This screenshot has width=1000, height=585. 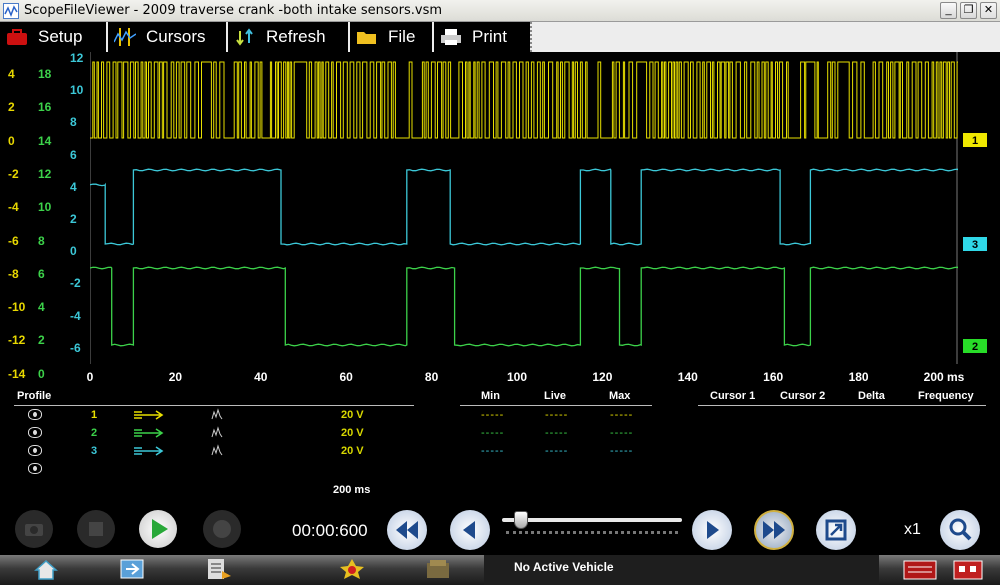 I want to click on channel-number: 1, so click(x=94, y=415).